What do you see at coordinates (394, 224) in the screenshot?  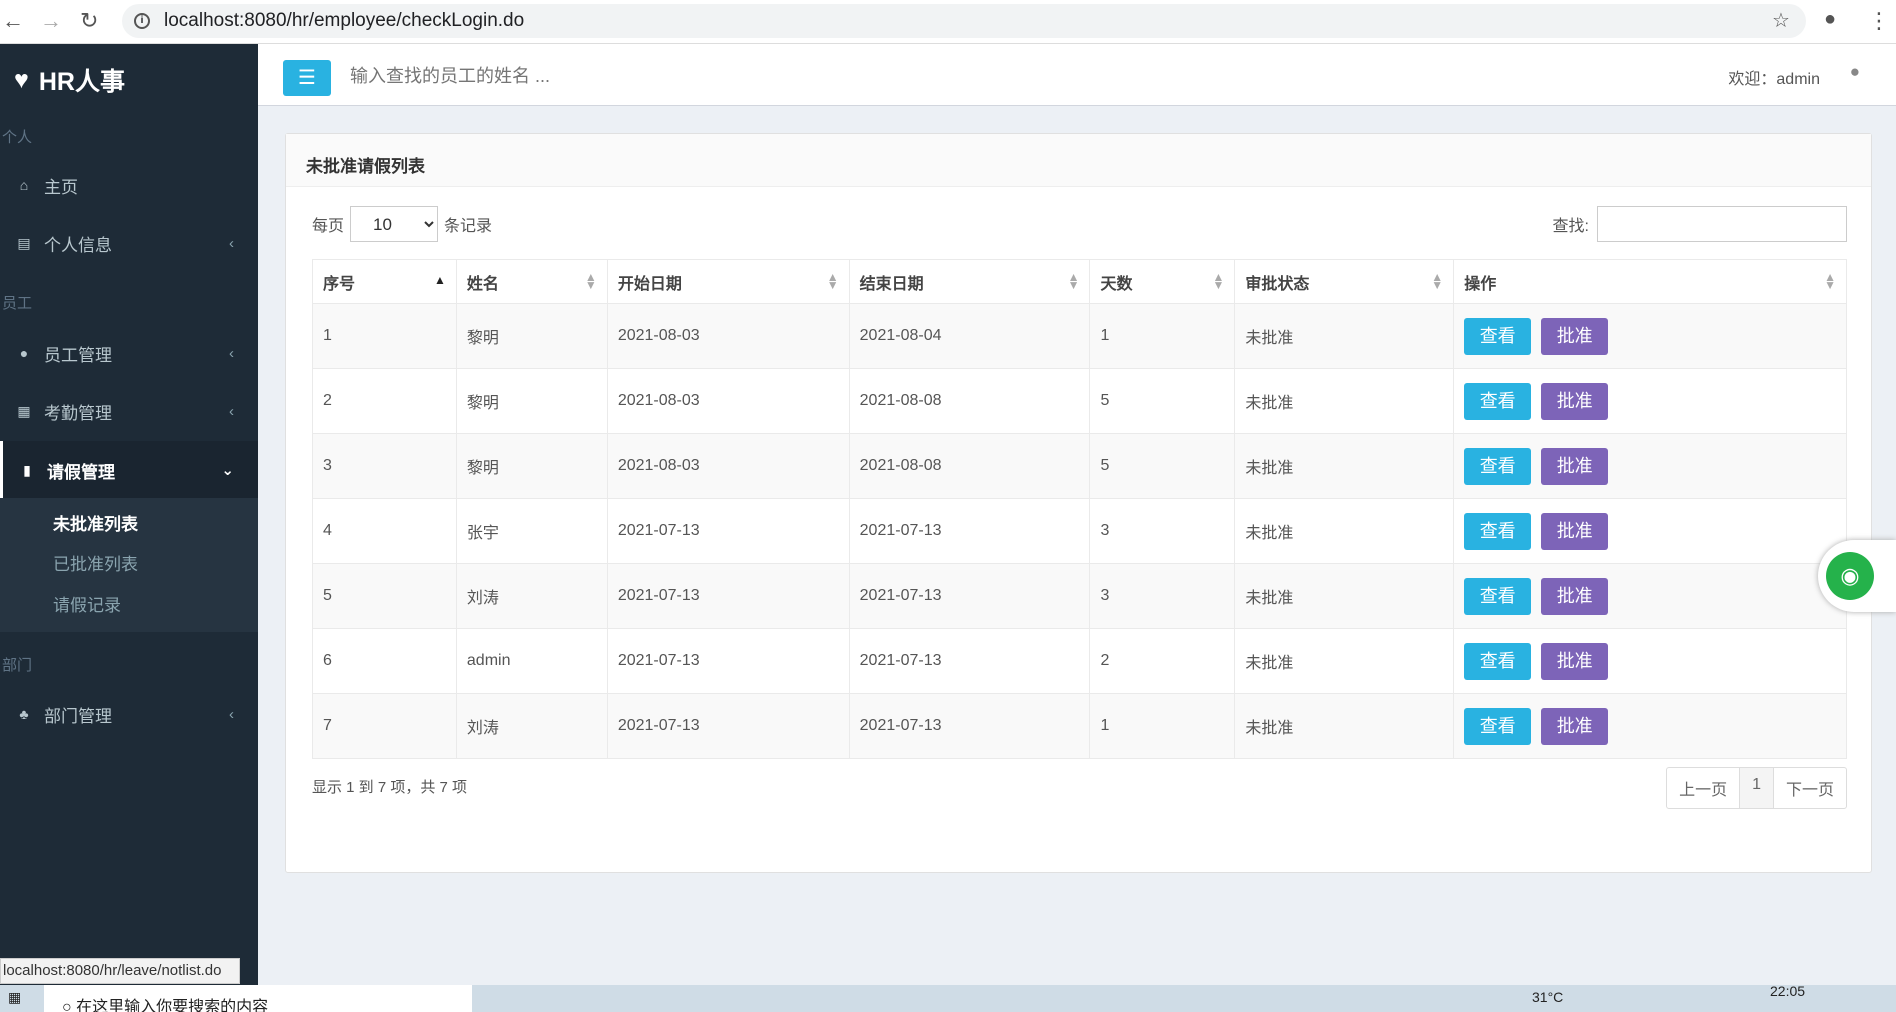 I see `page-length-select: 10` at bounding box center [394, 224].